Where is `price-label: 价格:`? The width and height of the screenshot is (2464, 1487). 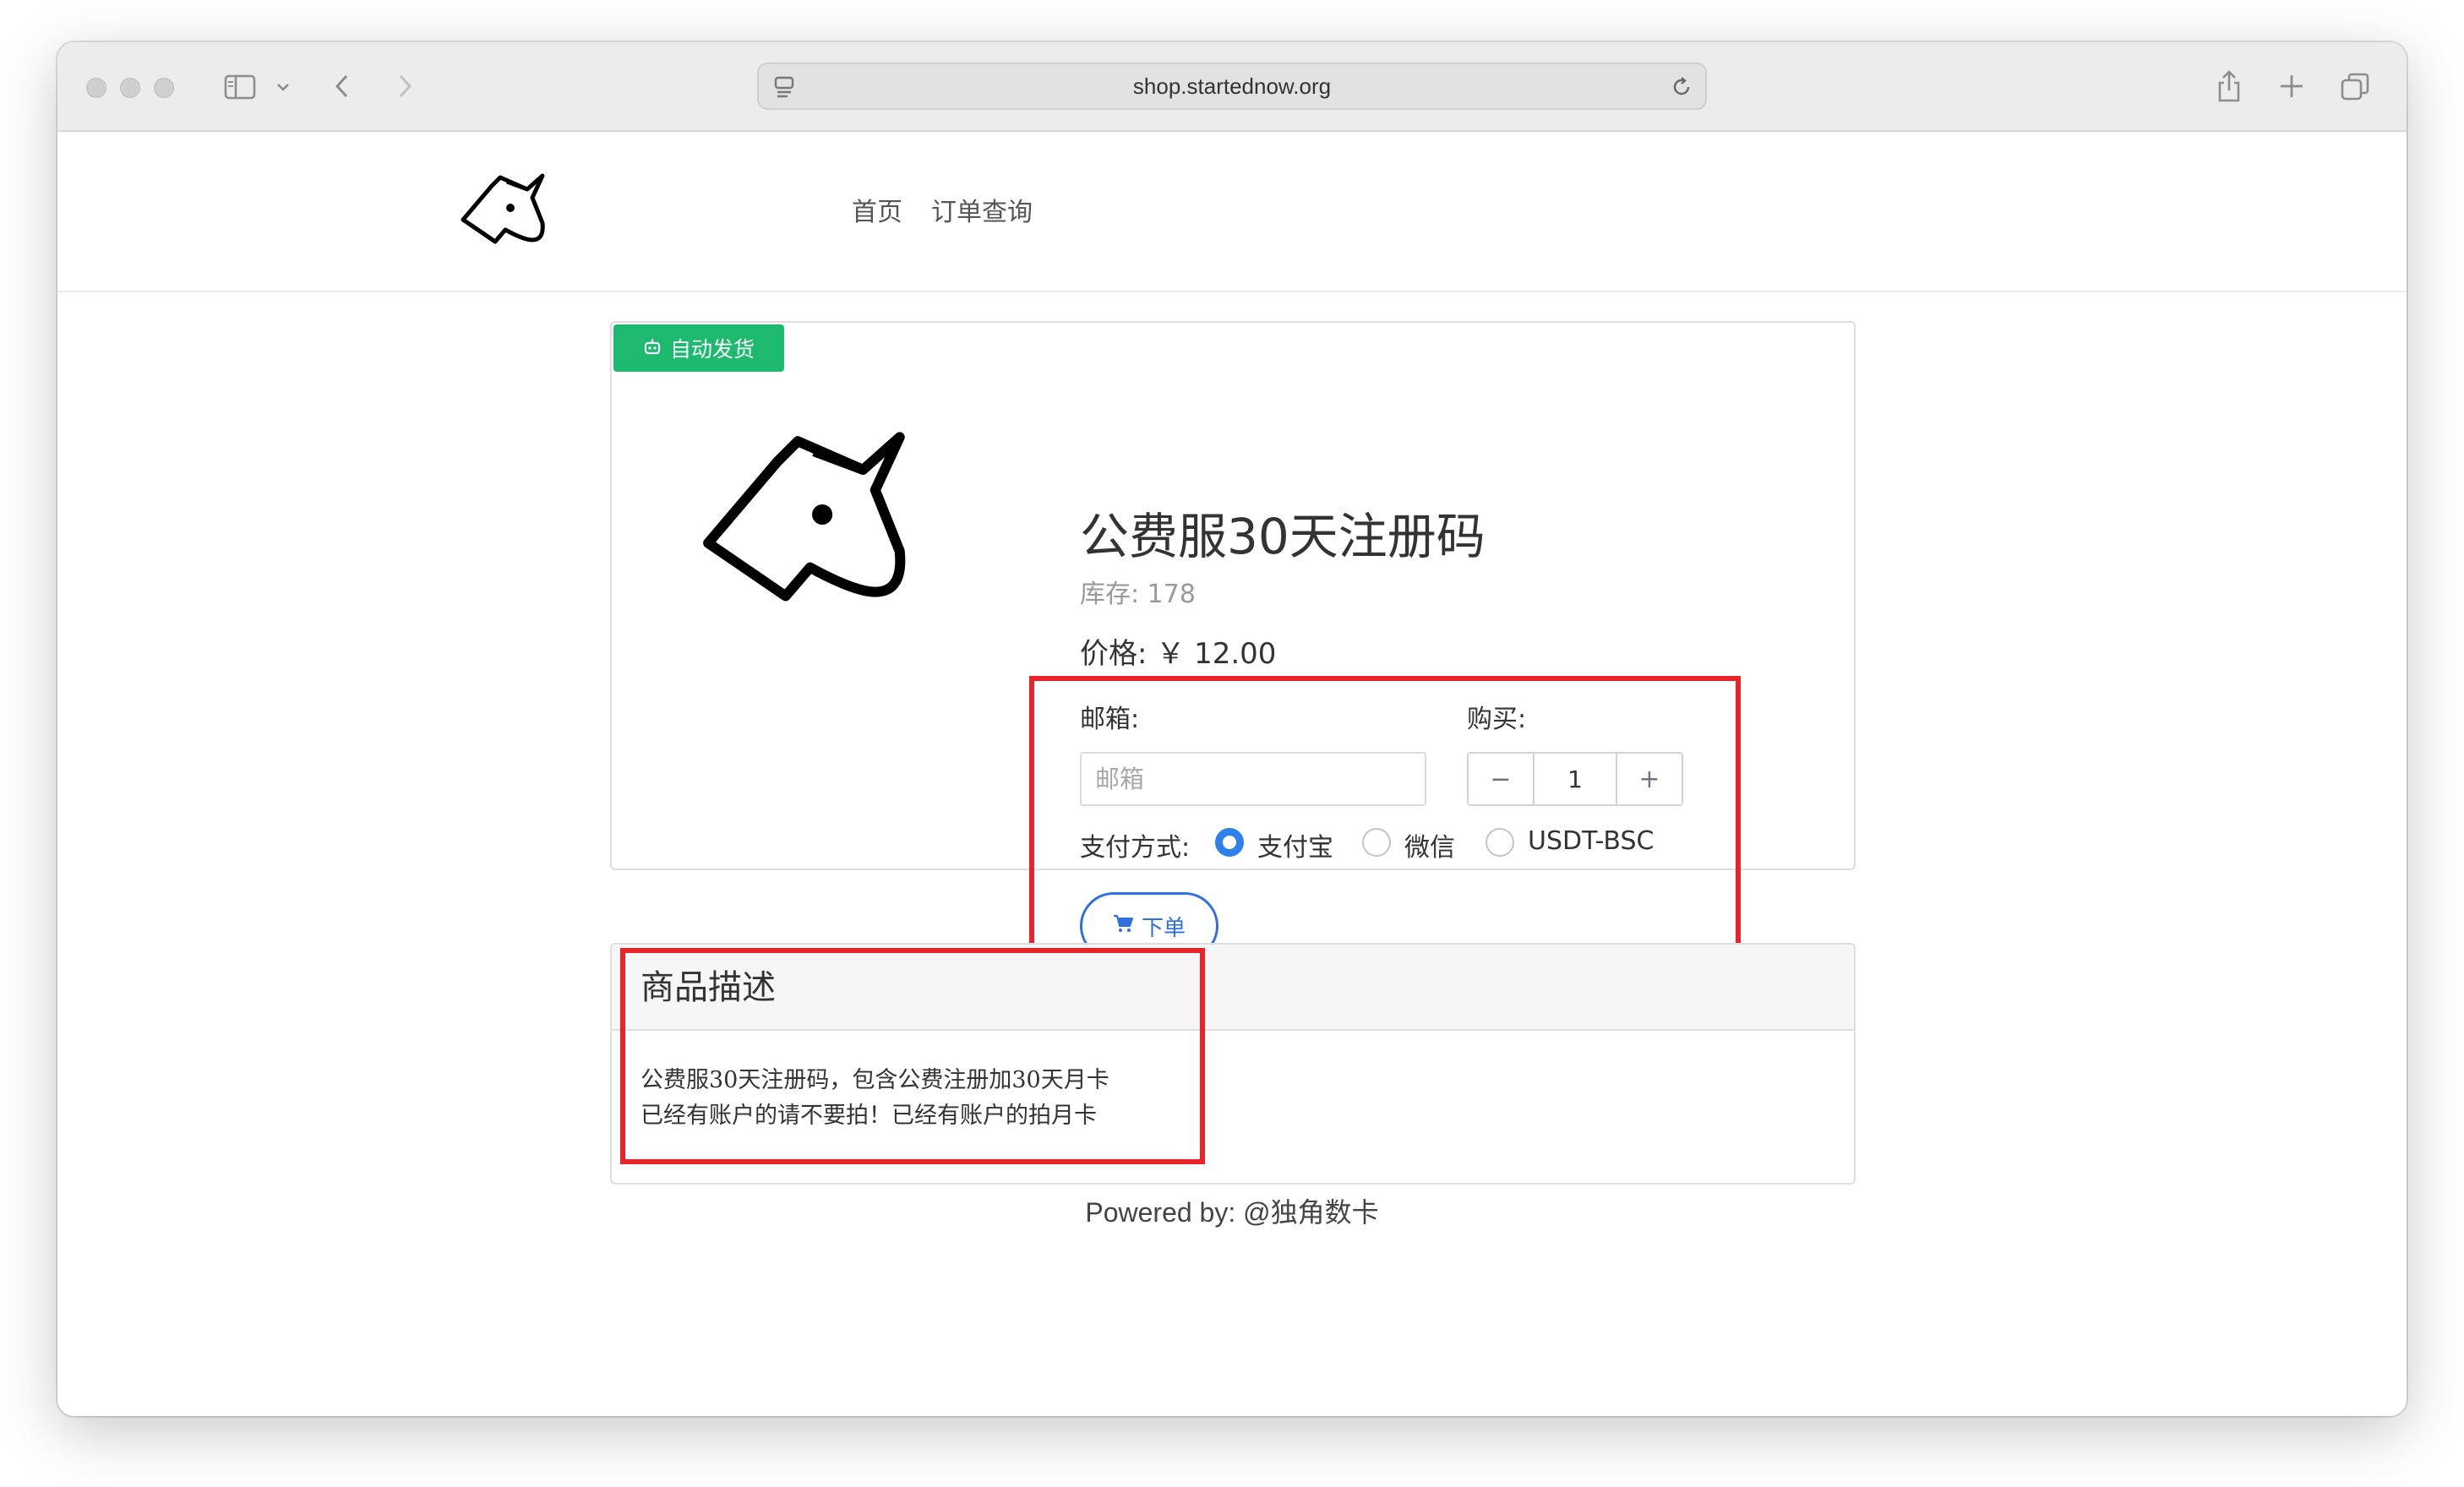
price-label: 价格: is located at coordinates (1114, 654).